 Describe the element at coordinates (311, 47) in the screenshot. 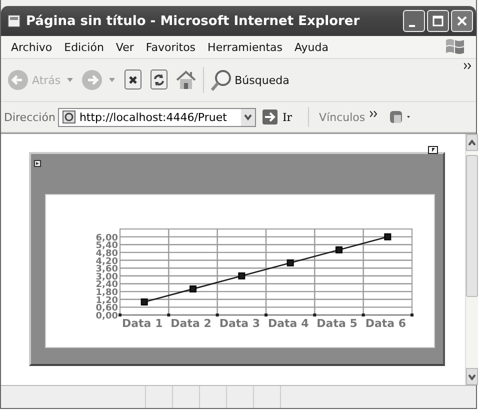

I see `menu-item: Ayuda` at that location.